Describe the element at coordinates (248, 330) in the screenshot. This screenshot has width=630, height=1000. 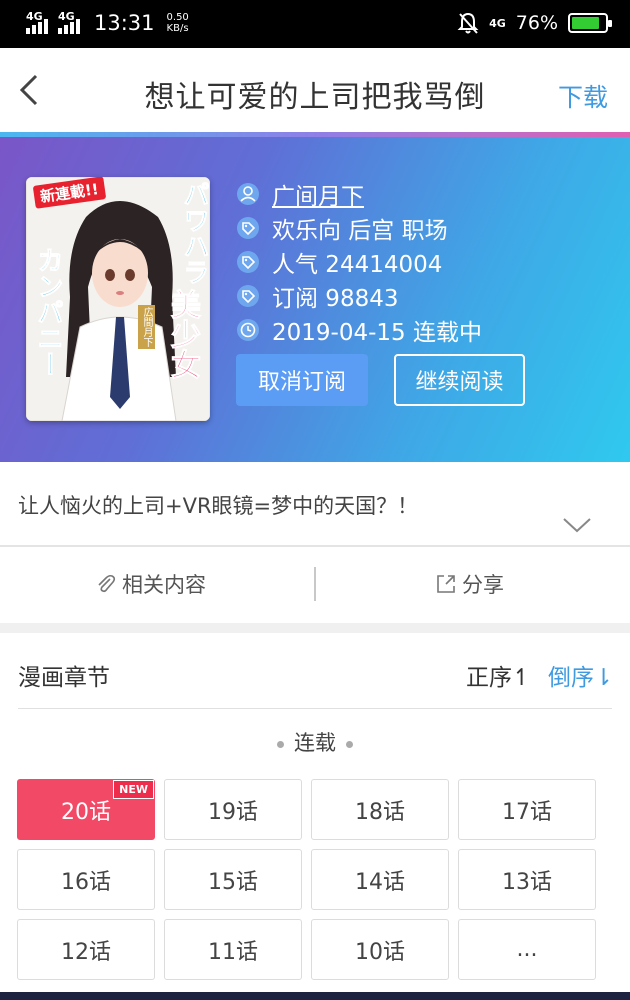
I see `clock-icon` at that location.